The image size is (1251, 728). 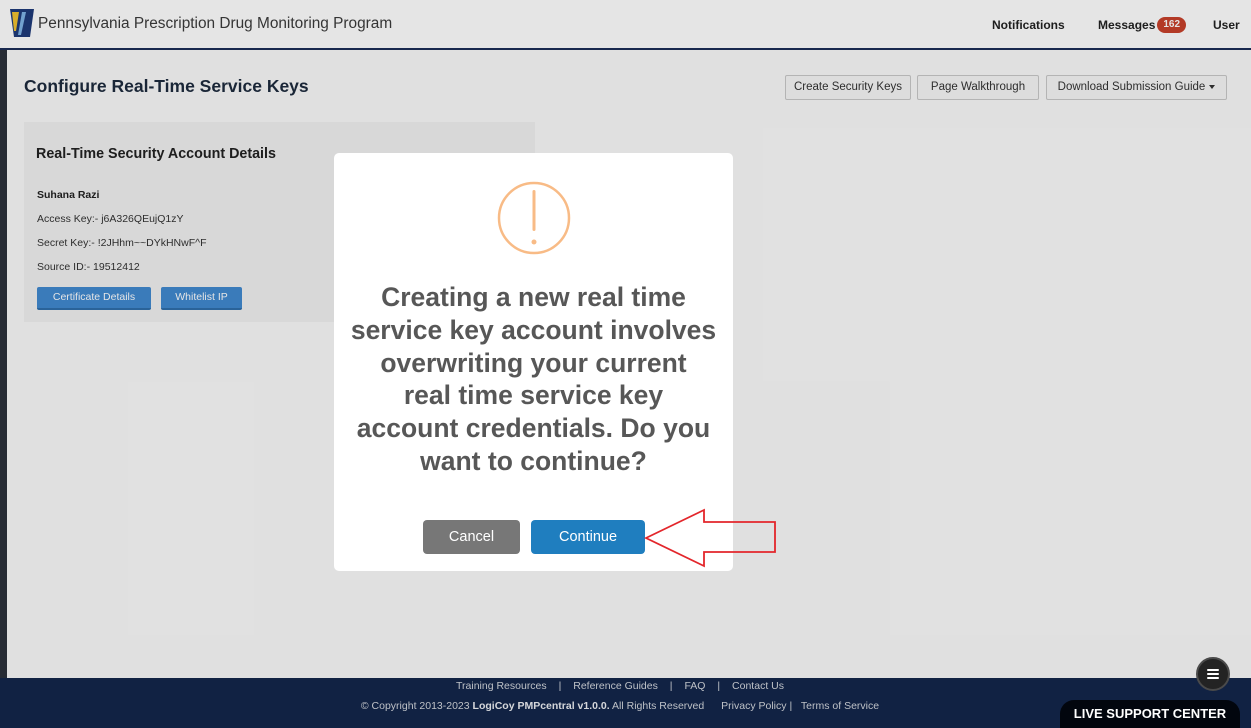 I want to click on arrow-left-outline-icon, so click(x=709, y=538).